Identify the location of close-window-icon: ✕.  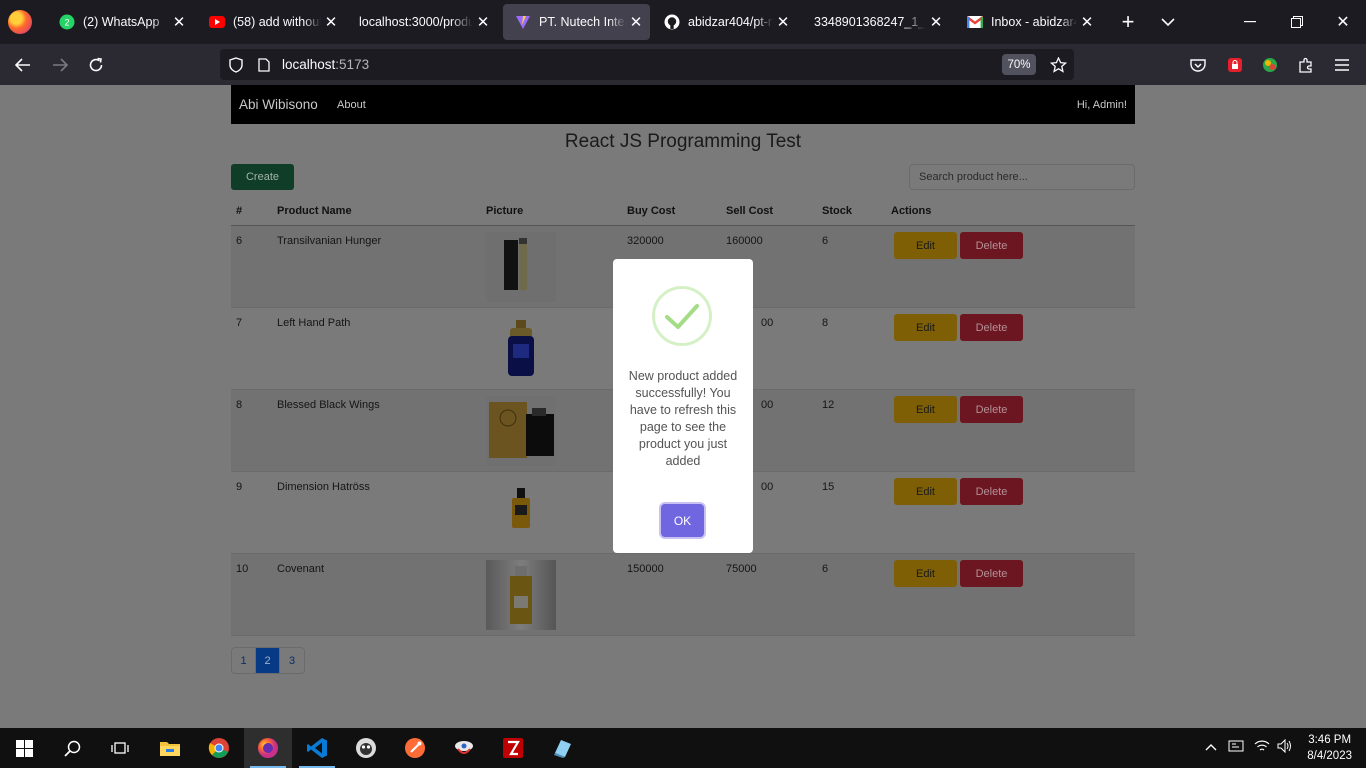
(1343, 22).